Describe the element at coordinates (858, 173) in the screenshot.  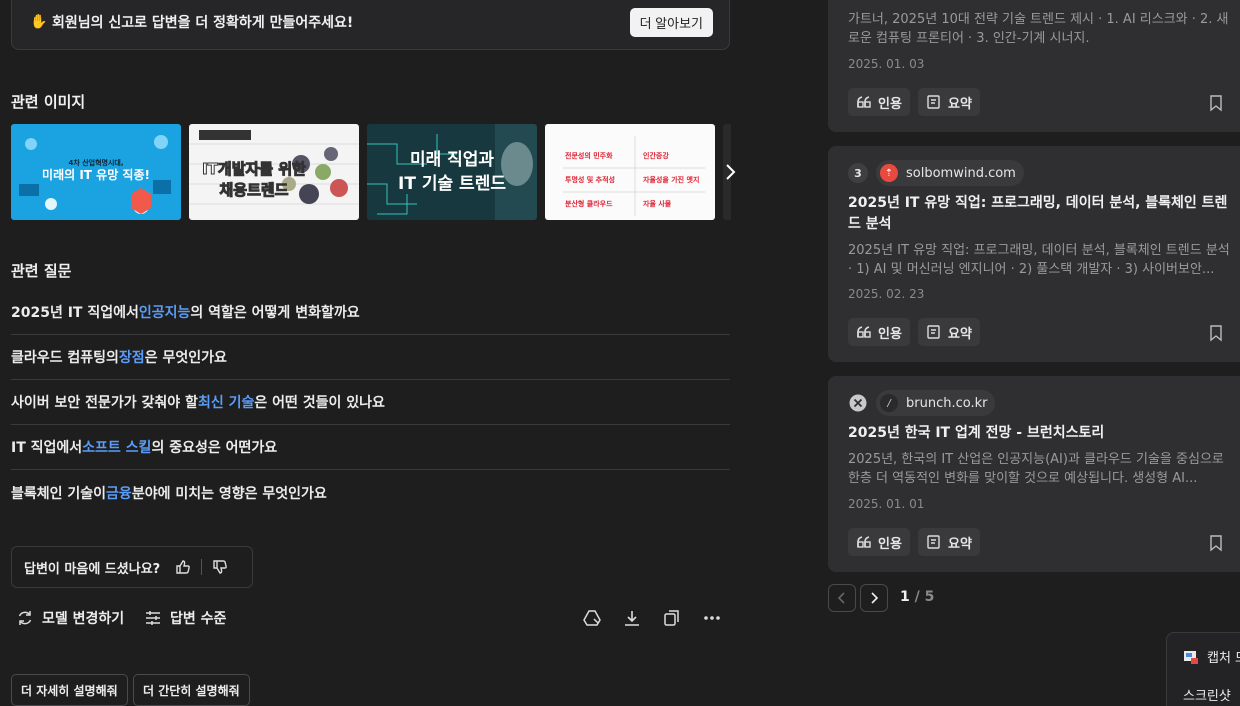
I see `source-rank-badge: 3` at that location.